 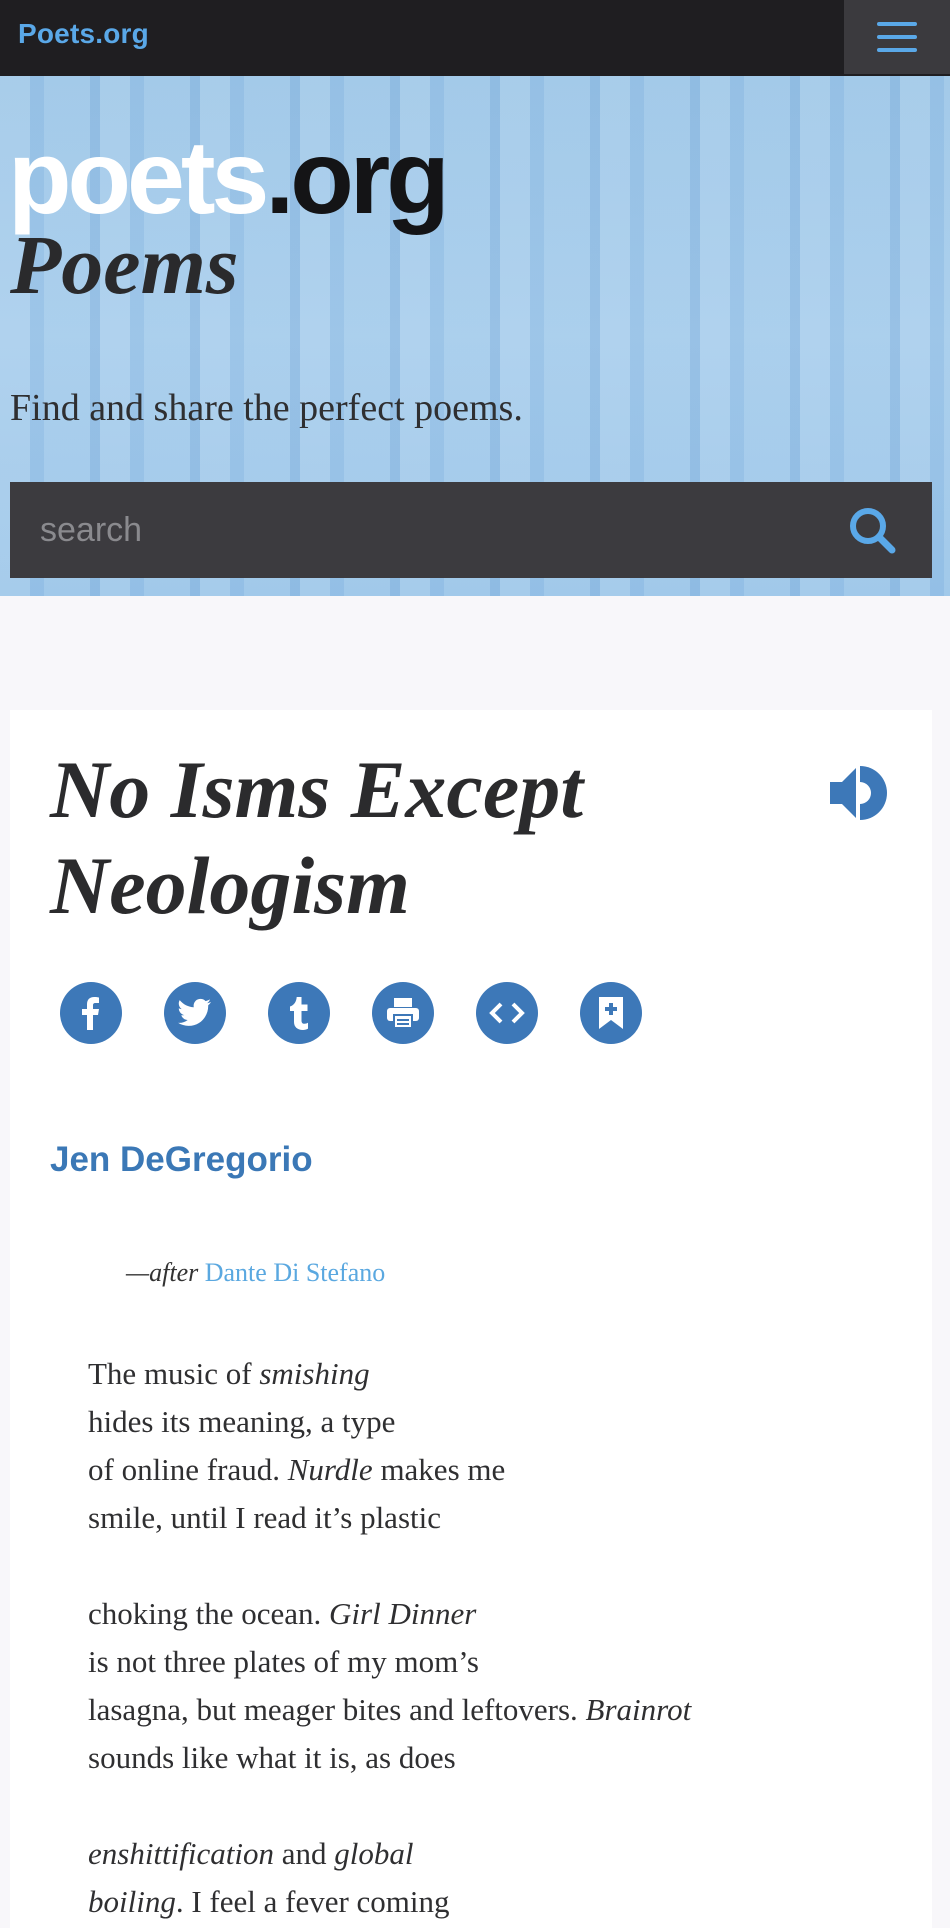 I want to click on section-subtitle: Find and share the perfect poems., so click(x=266, y=408).